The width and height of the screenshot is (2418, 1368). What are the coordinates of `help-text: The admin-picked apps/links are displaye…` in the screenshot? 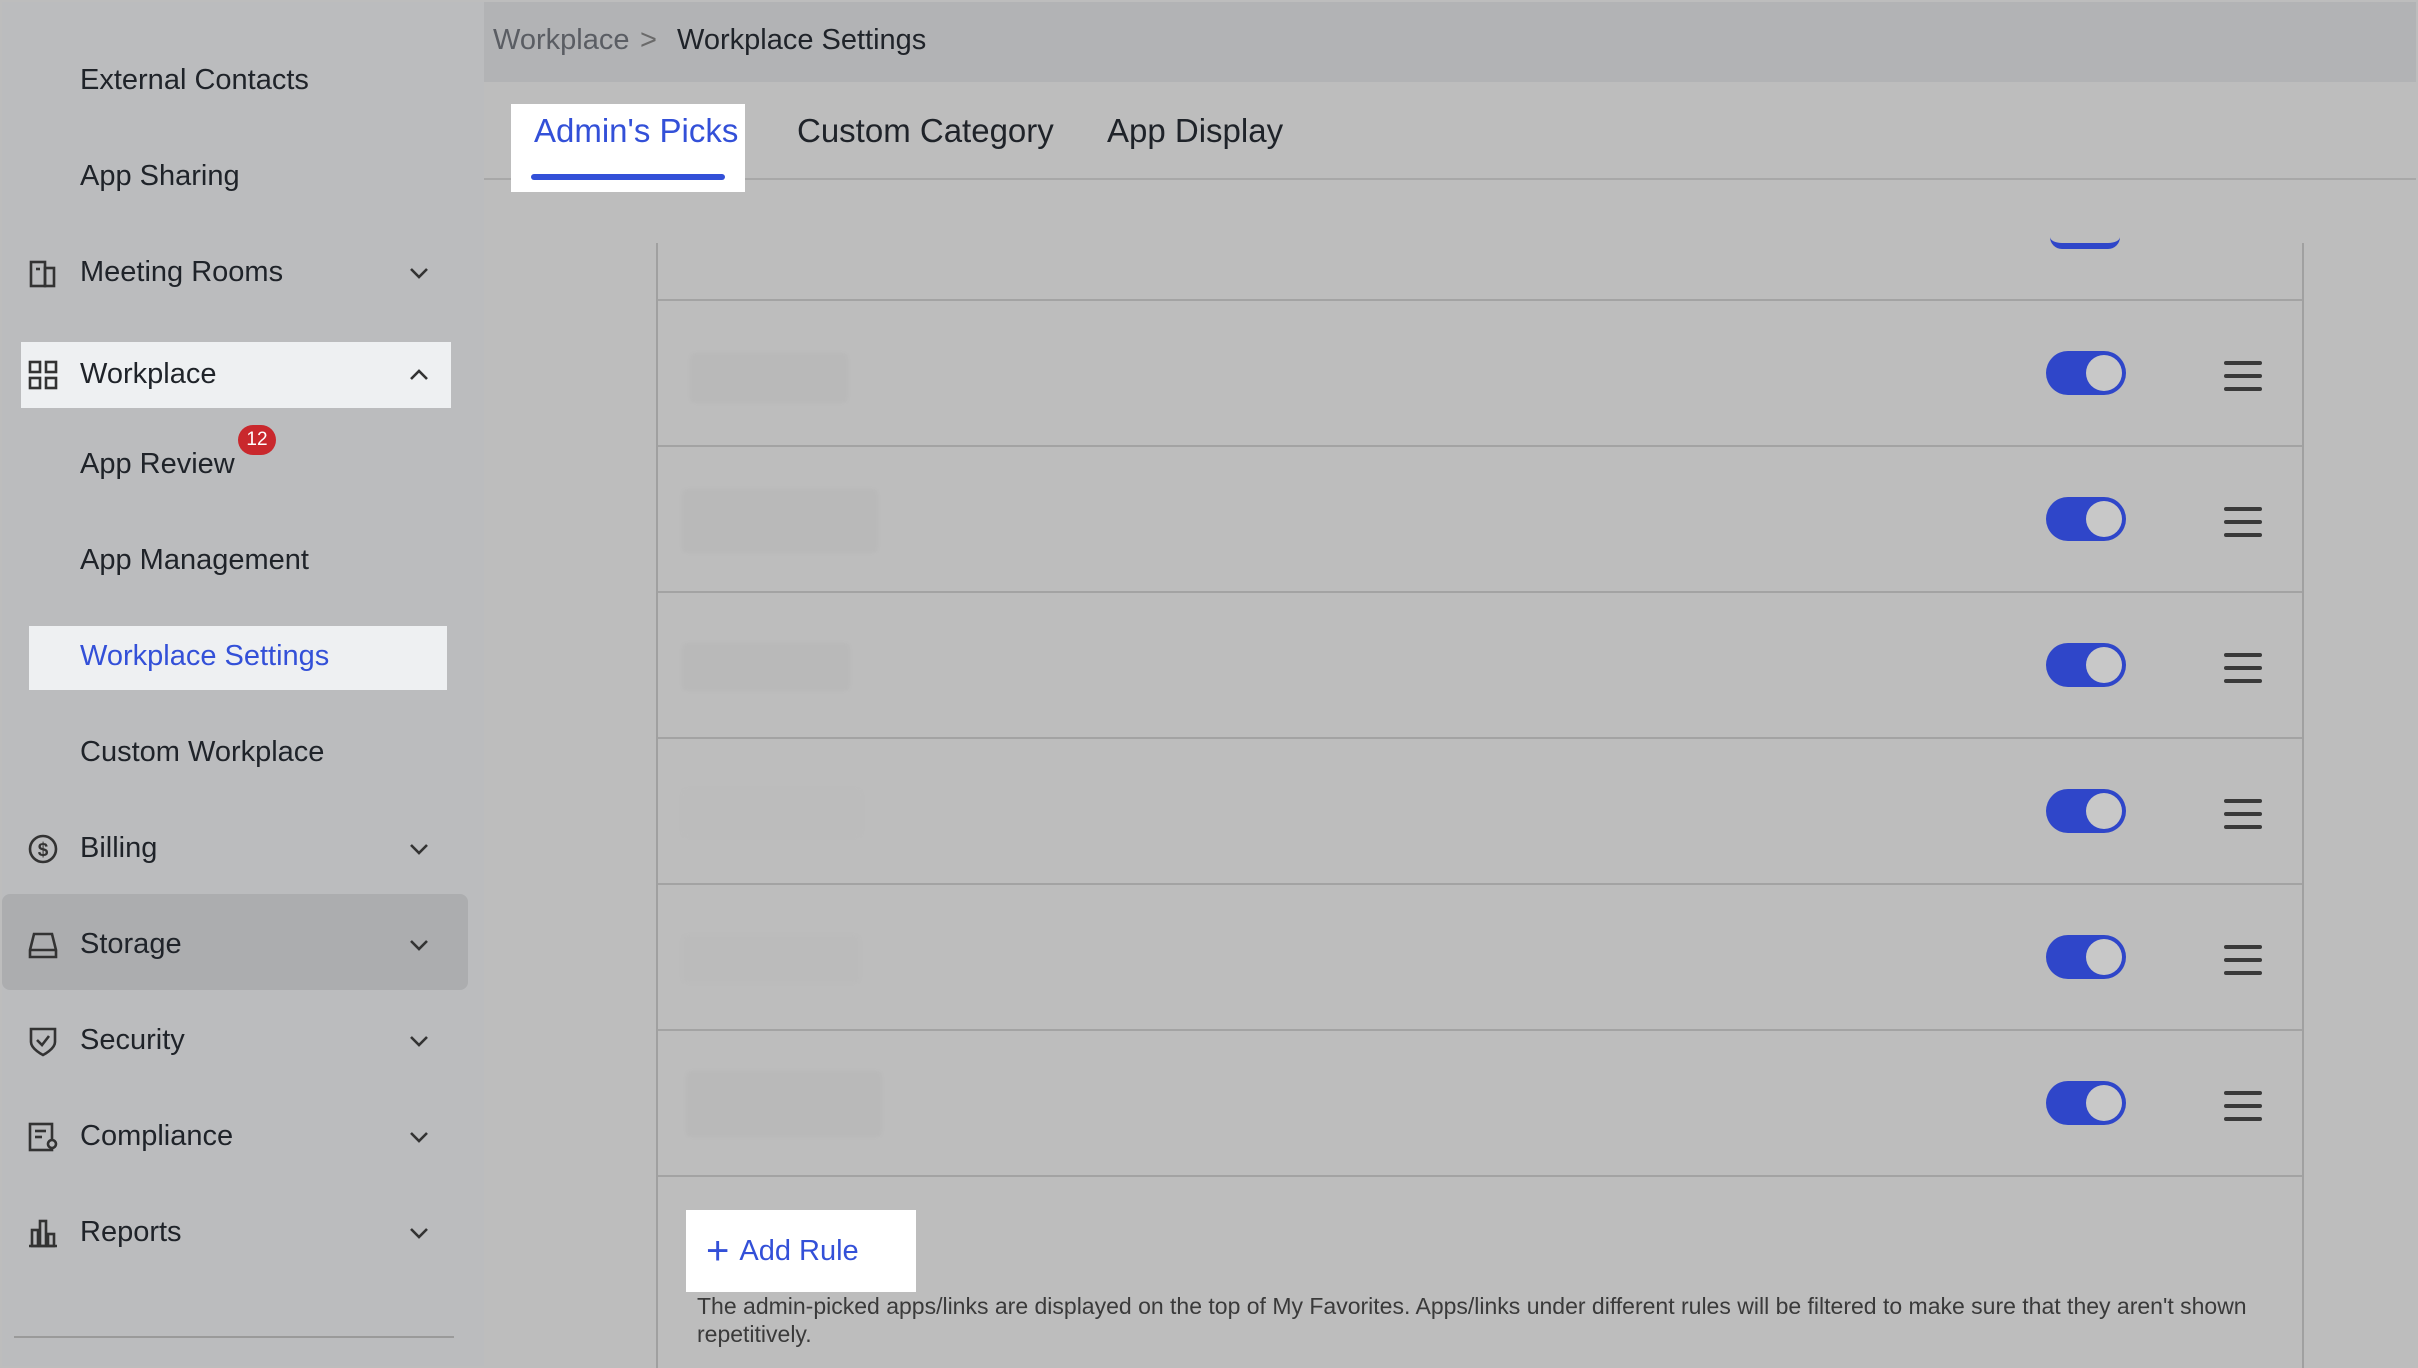 It's located at (1472, 1320).